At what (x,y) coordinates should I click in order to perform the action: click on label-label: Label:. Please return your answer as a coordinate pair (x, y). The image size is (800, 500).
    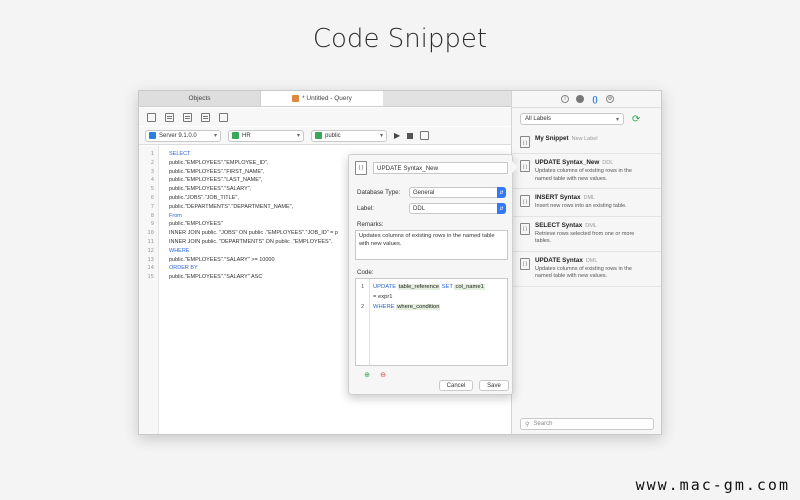
    Looking at the image, I should click on (365, 208).